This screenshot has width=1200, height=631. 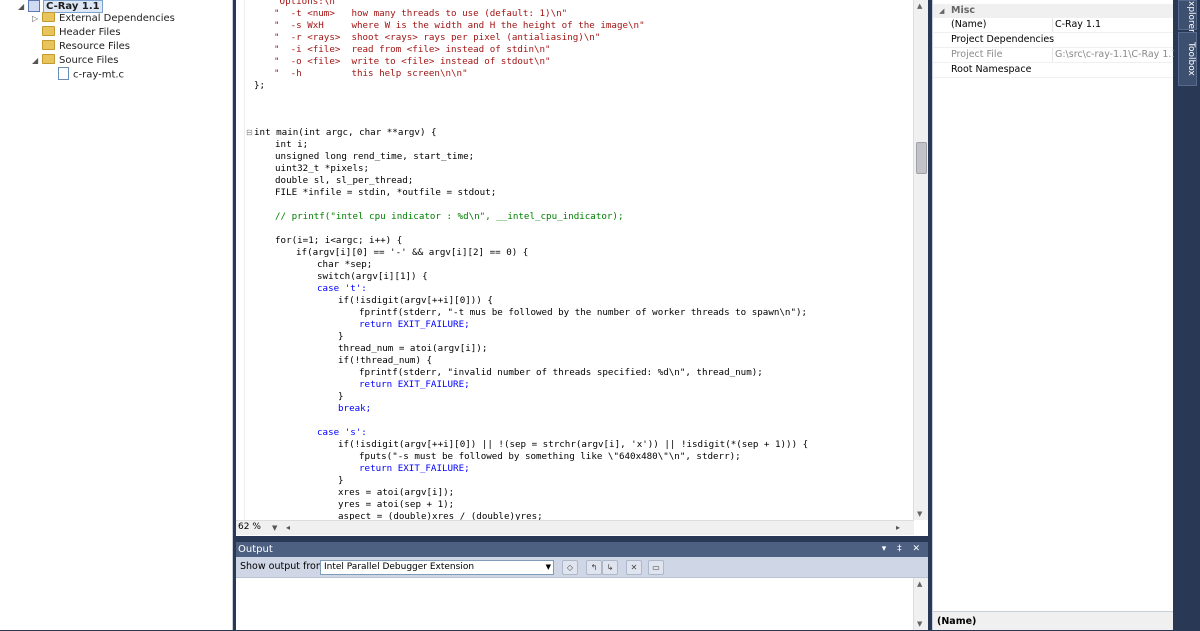 I want to click on code-line: if(!isdigit(argv[++i][0])) {, so click(x=415, y=300).